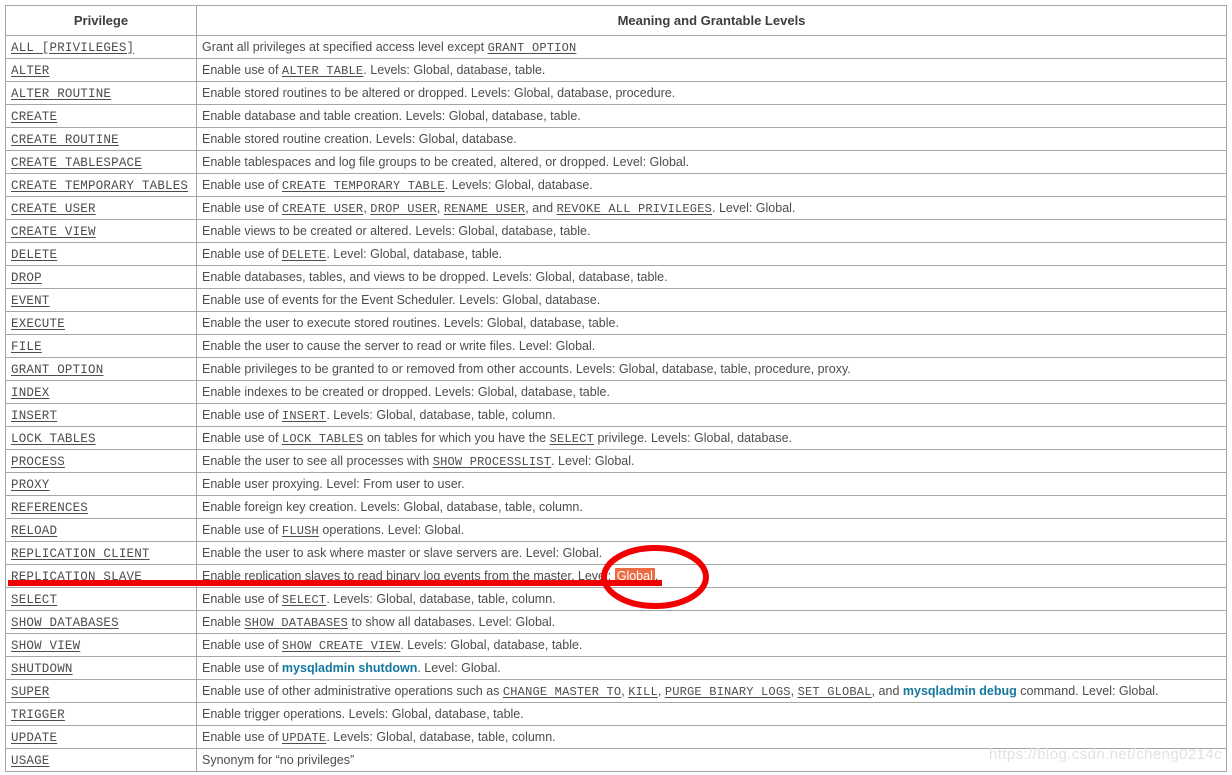 This screenshot has height=775, width=1232. Describe the element at coordinates (492, 461) in the screenshot. I see `inline-code-show-processlist: SHOW PROCESSLIST` at that location.